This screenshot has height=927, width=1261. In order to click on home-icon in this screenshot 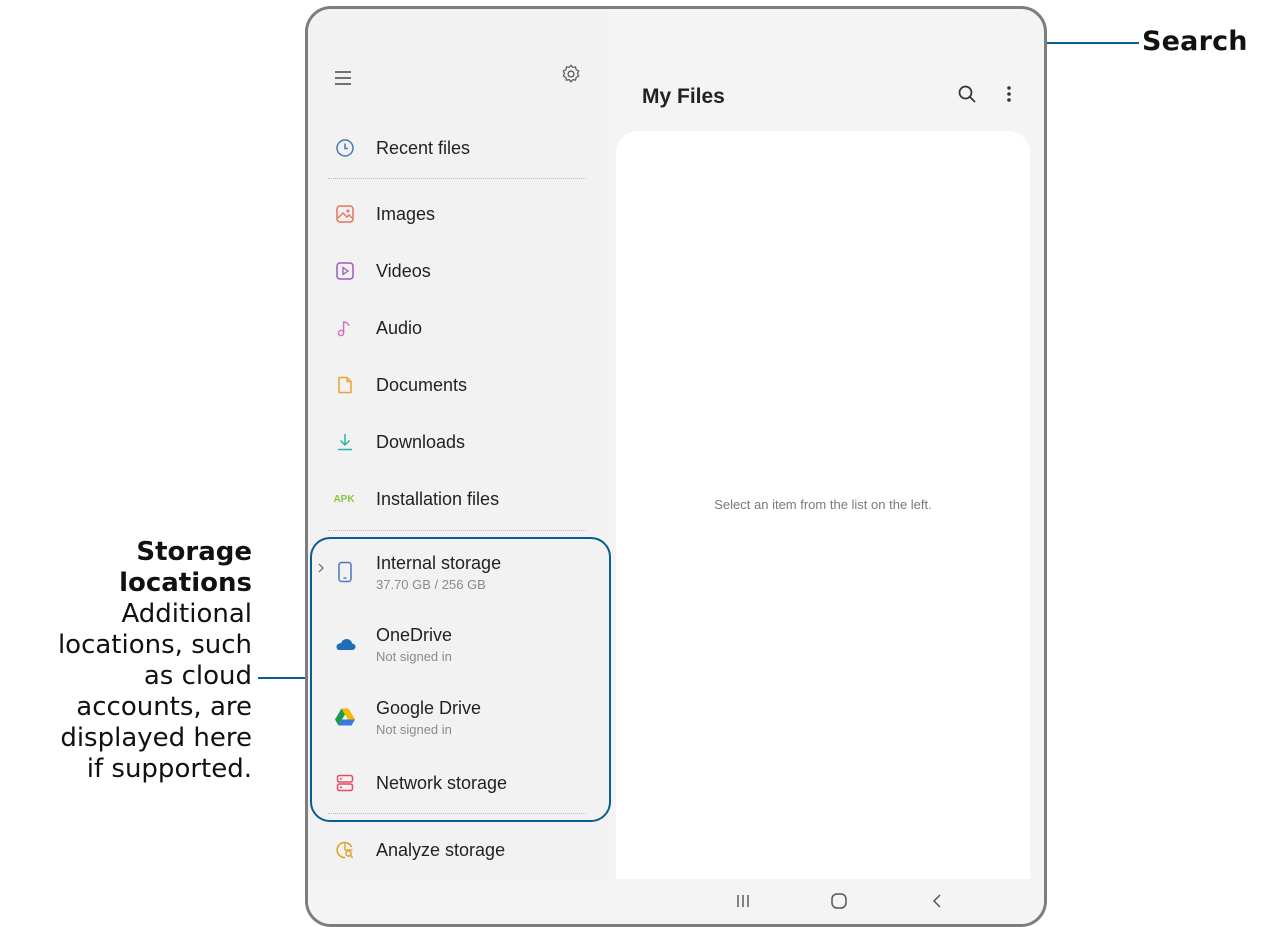, I will do `click(839, 901)`.